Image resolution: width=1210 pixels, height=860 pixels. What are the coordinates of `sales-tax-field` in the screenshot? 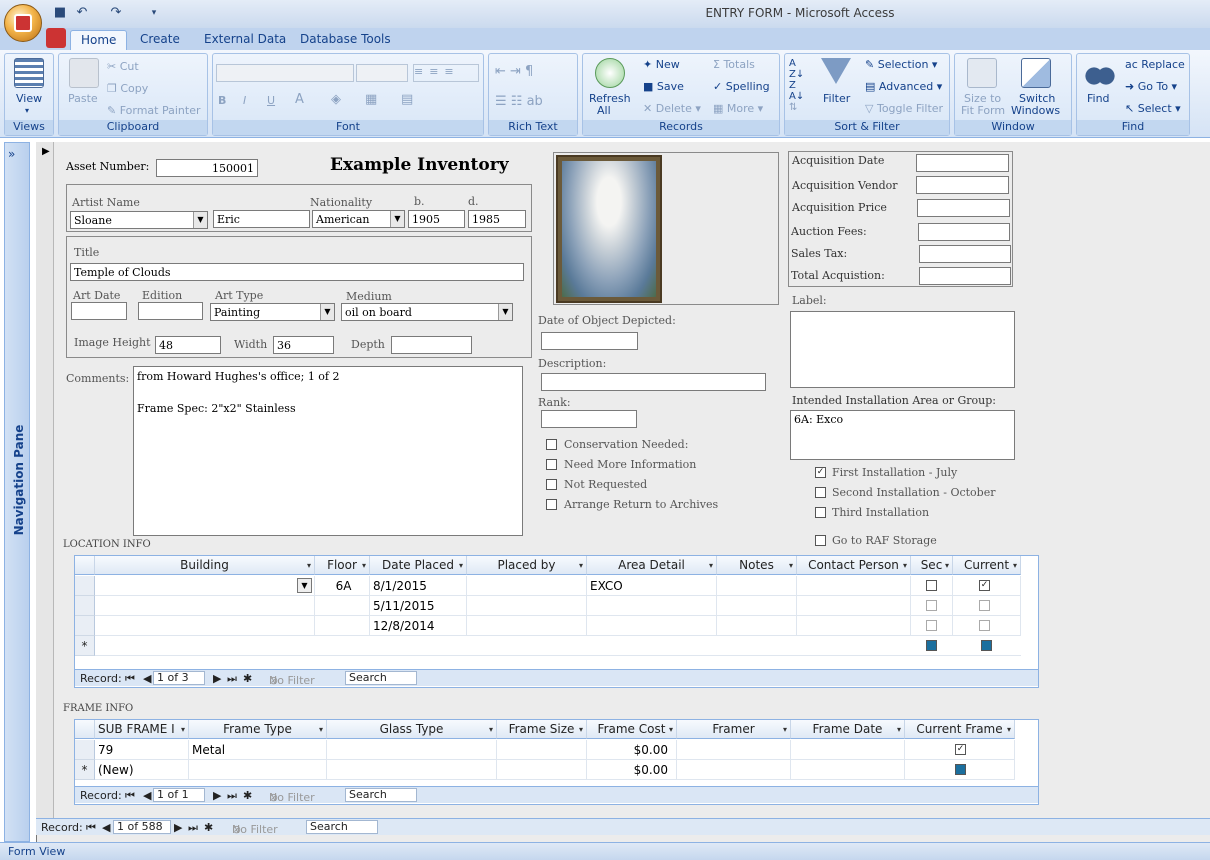 It's located at (965, 254).